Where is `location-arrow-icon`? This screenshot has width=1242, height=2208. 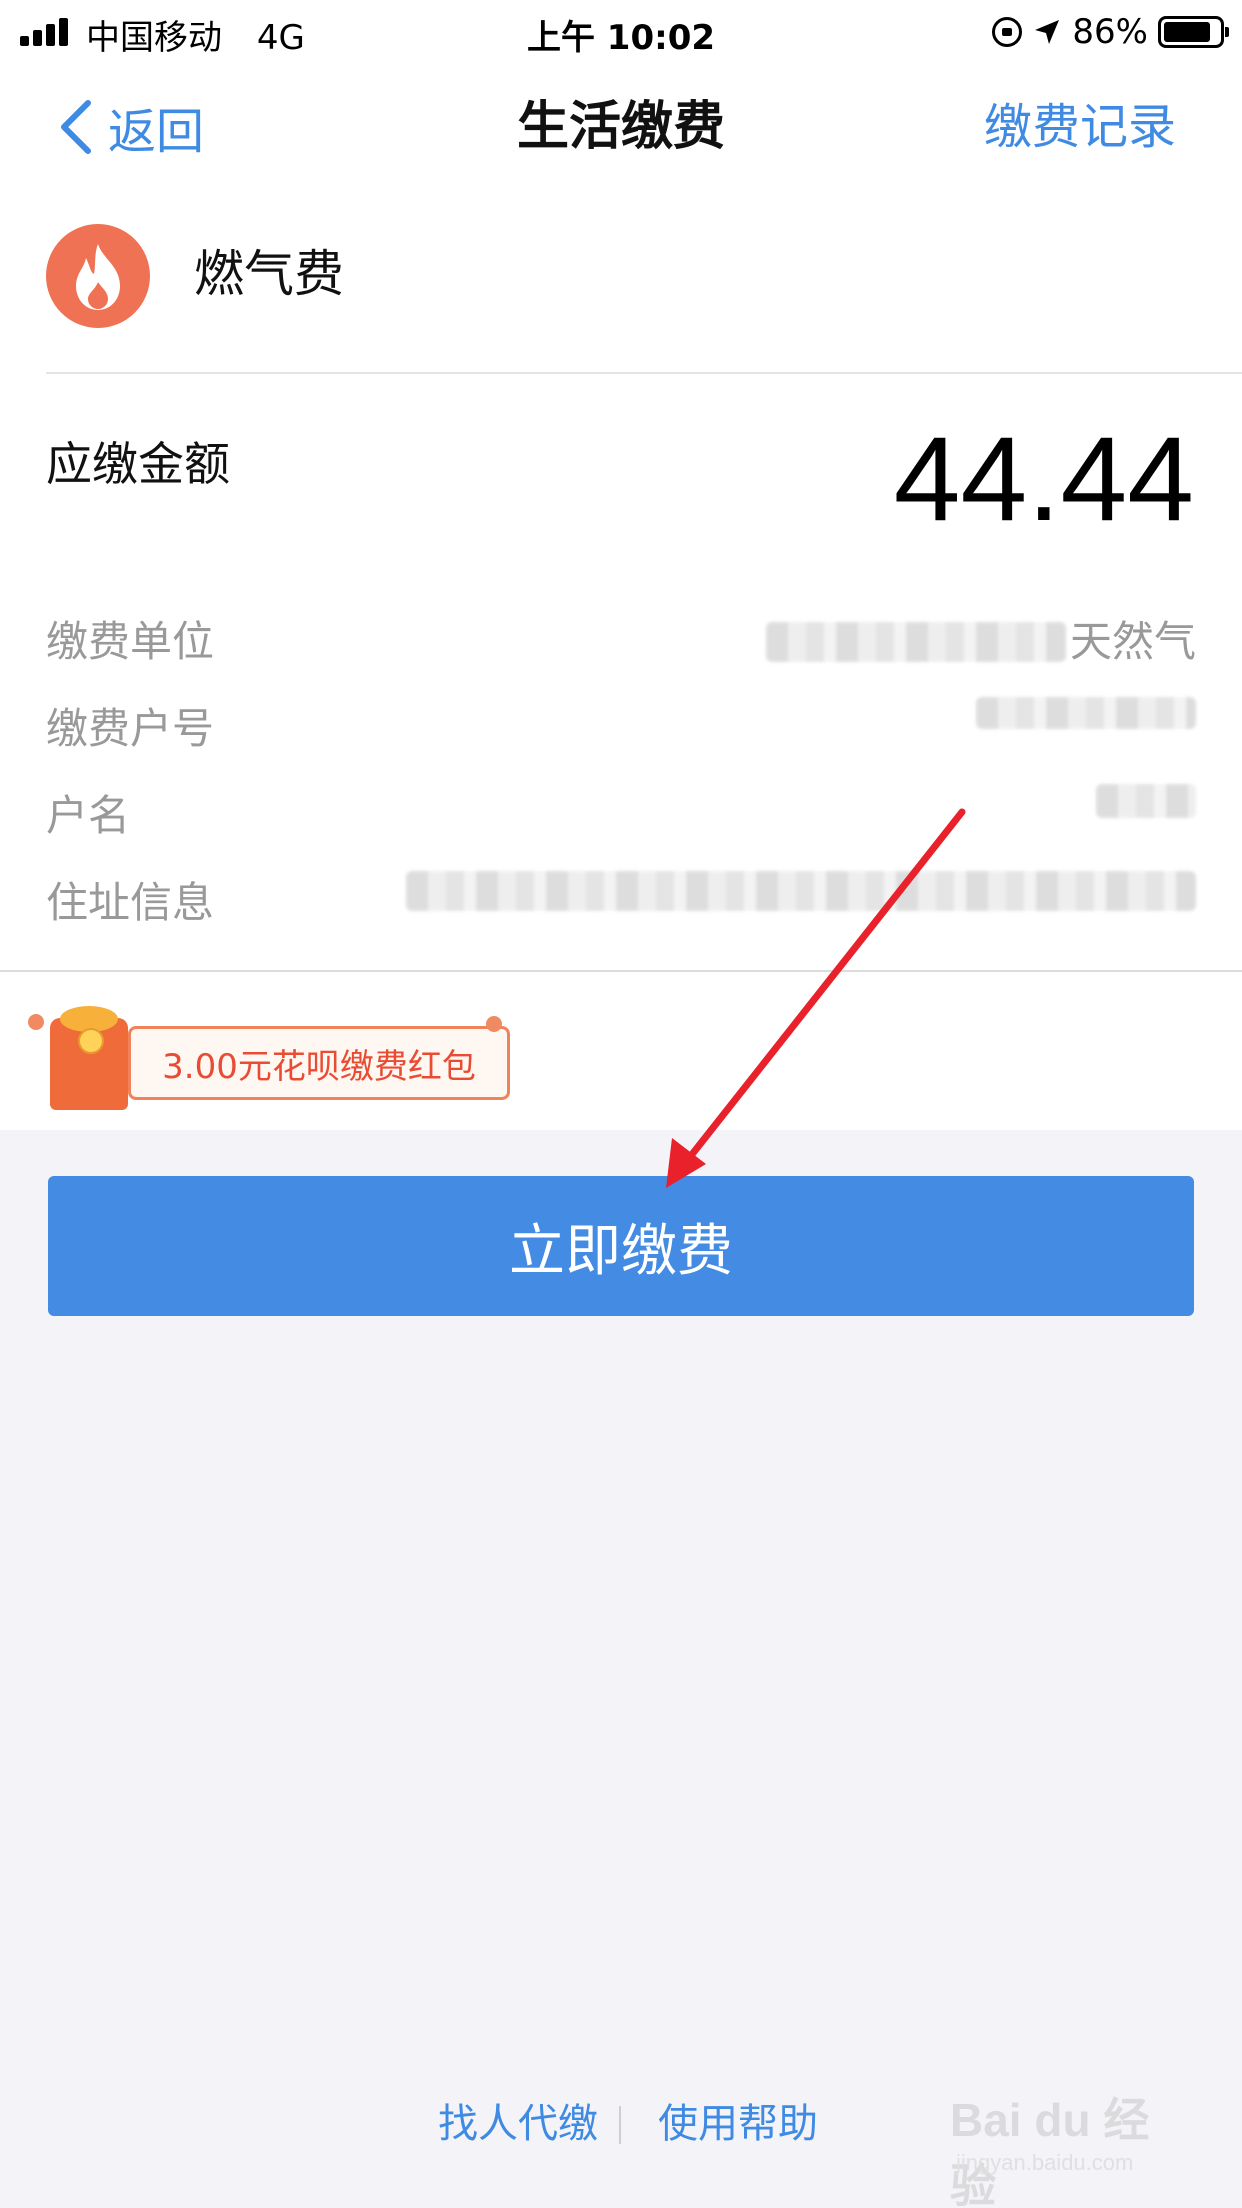 location-arrow-icon is located at coordinates (1047, 32).